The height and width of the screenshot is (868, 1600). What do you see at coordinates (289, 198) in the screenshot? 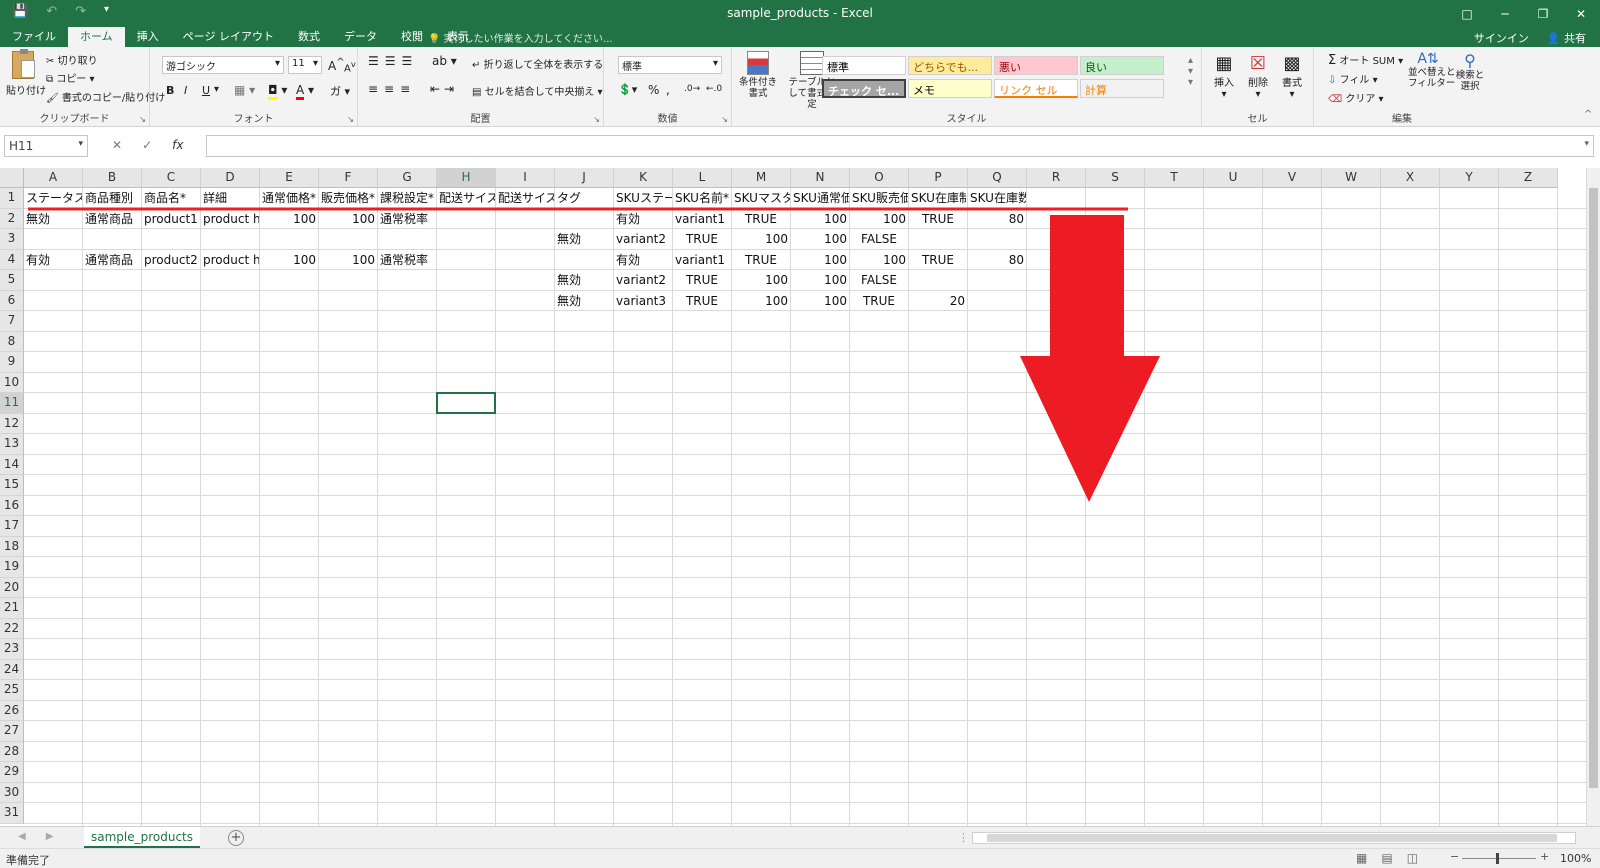
I see `cell-E1: 通常価格*` at bounding box center [289, 198].